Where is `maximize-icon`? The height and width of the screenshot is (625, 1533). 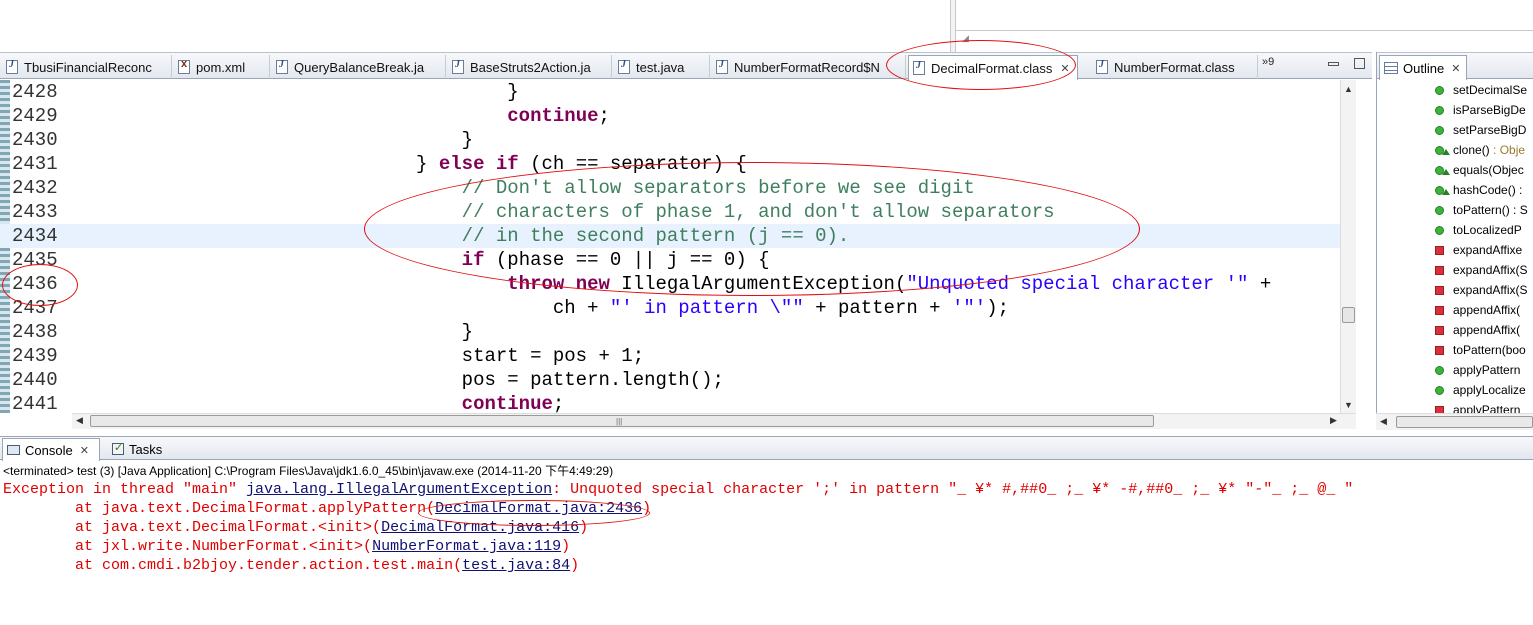
maximize-icon is located at coordinates (1359, 63).